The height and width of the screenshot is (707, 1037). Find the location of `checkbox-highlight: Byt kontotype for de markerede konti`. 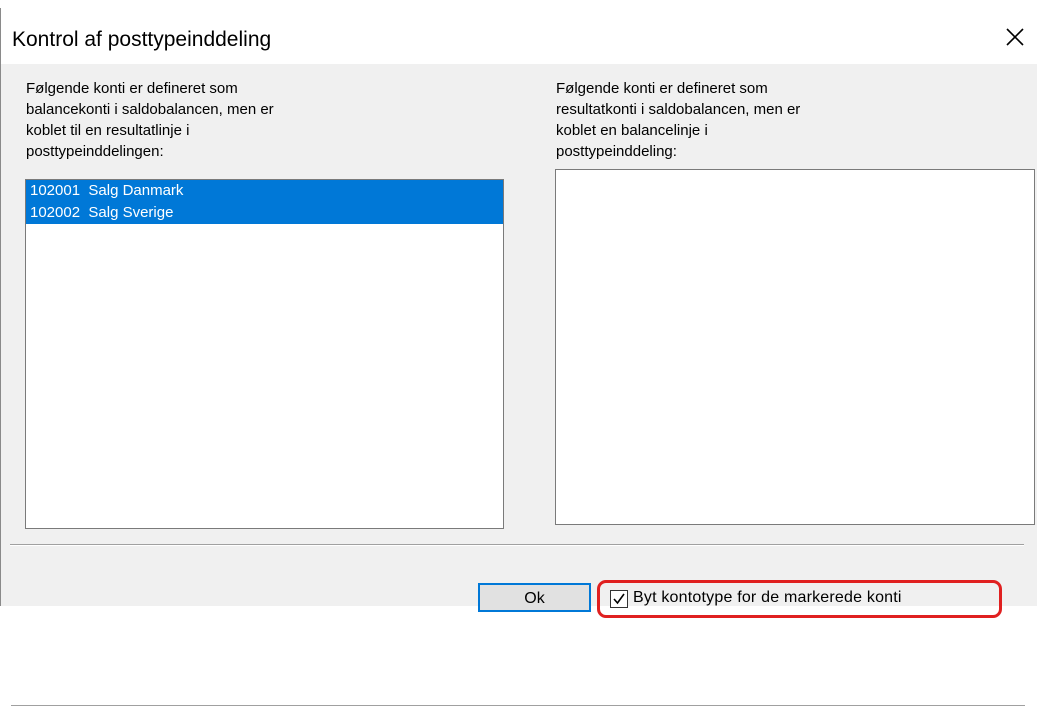

checkbox-highlight: Byt kontotype for de markerede konti is located at coordinates (799, 599).